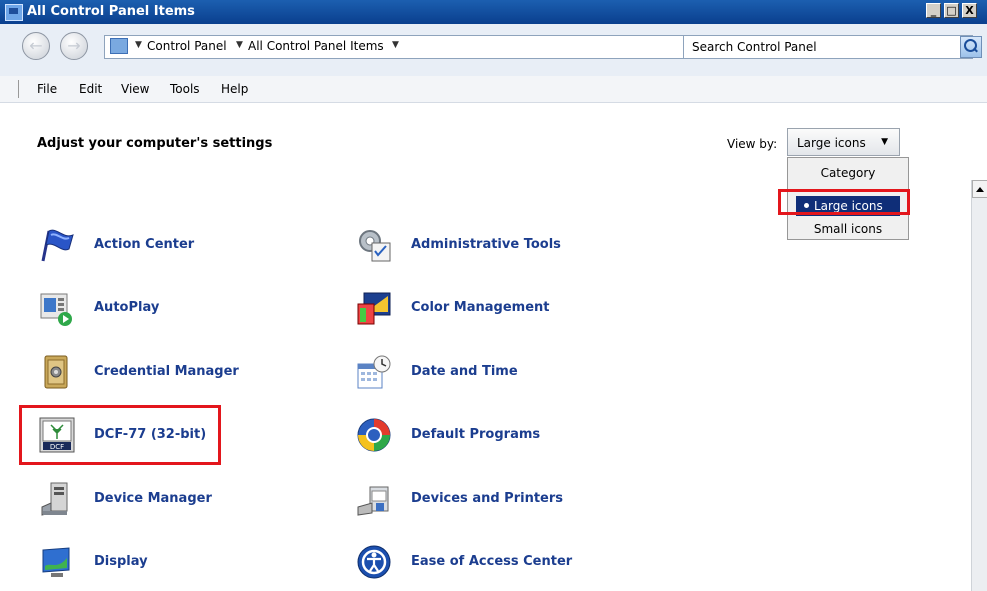 The width and height of the screenshot is (987, 591). What do you see at coordinates (74, 46) in the screenshot?
I see `forward-button: →` at bounding box center [74, 46].